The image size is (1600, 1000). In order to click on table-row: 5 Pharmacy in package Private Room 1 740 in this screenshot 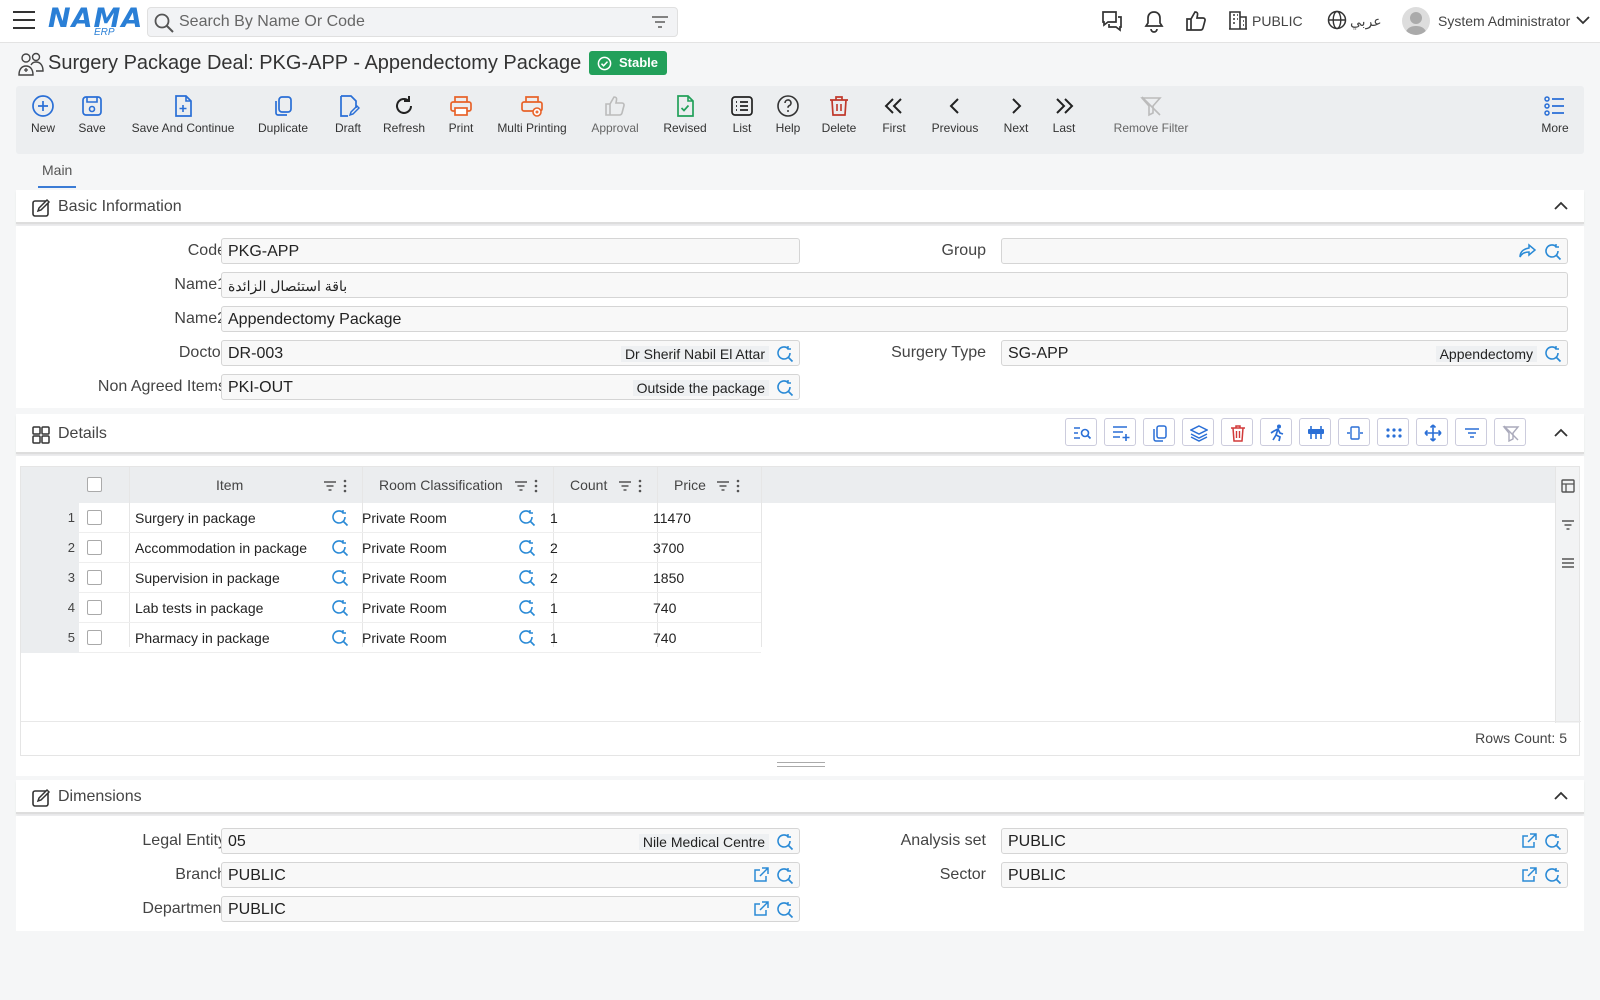, I will do `click(391, 638)`.